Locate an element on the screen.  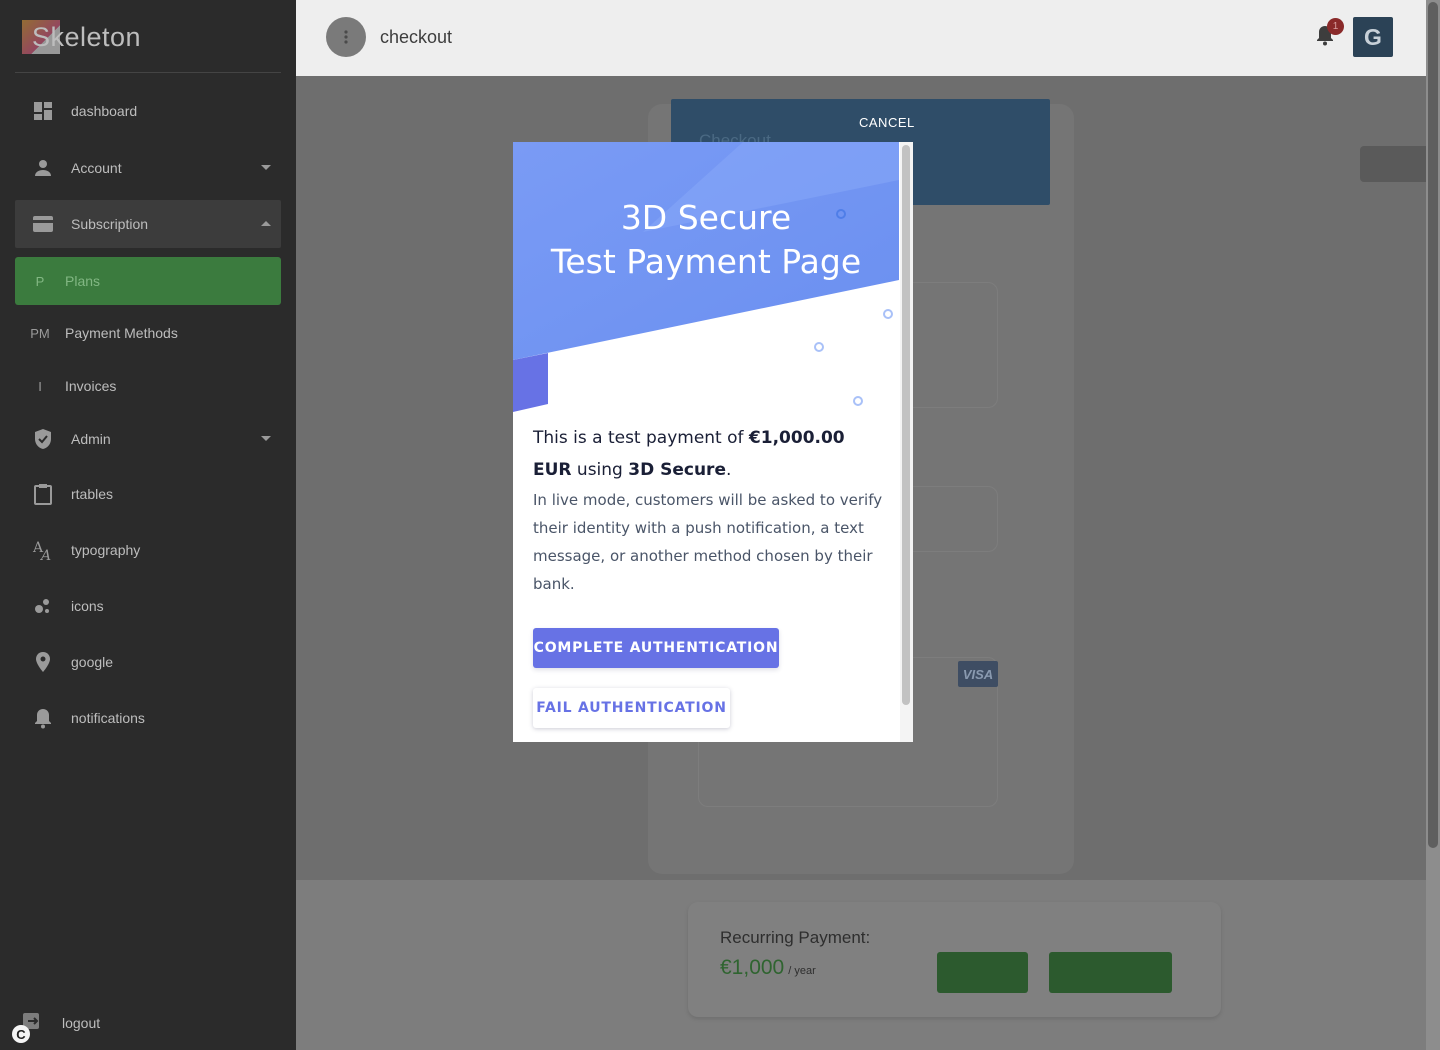
recurring-payment-card: Recurring Payment: €1,000/ year is located at coordinates (954, 959).